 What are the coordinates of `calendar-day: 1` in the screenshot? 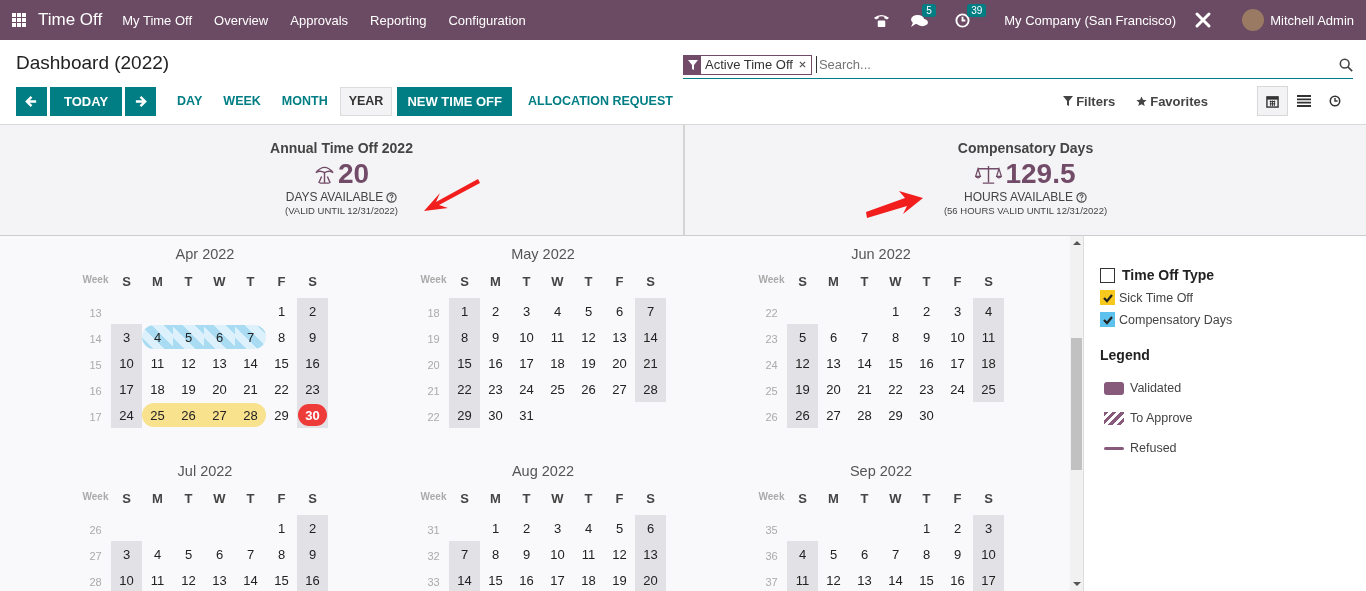 It's located at (895, 311).